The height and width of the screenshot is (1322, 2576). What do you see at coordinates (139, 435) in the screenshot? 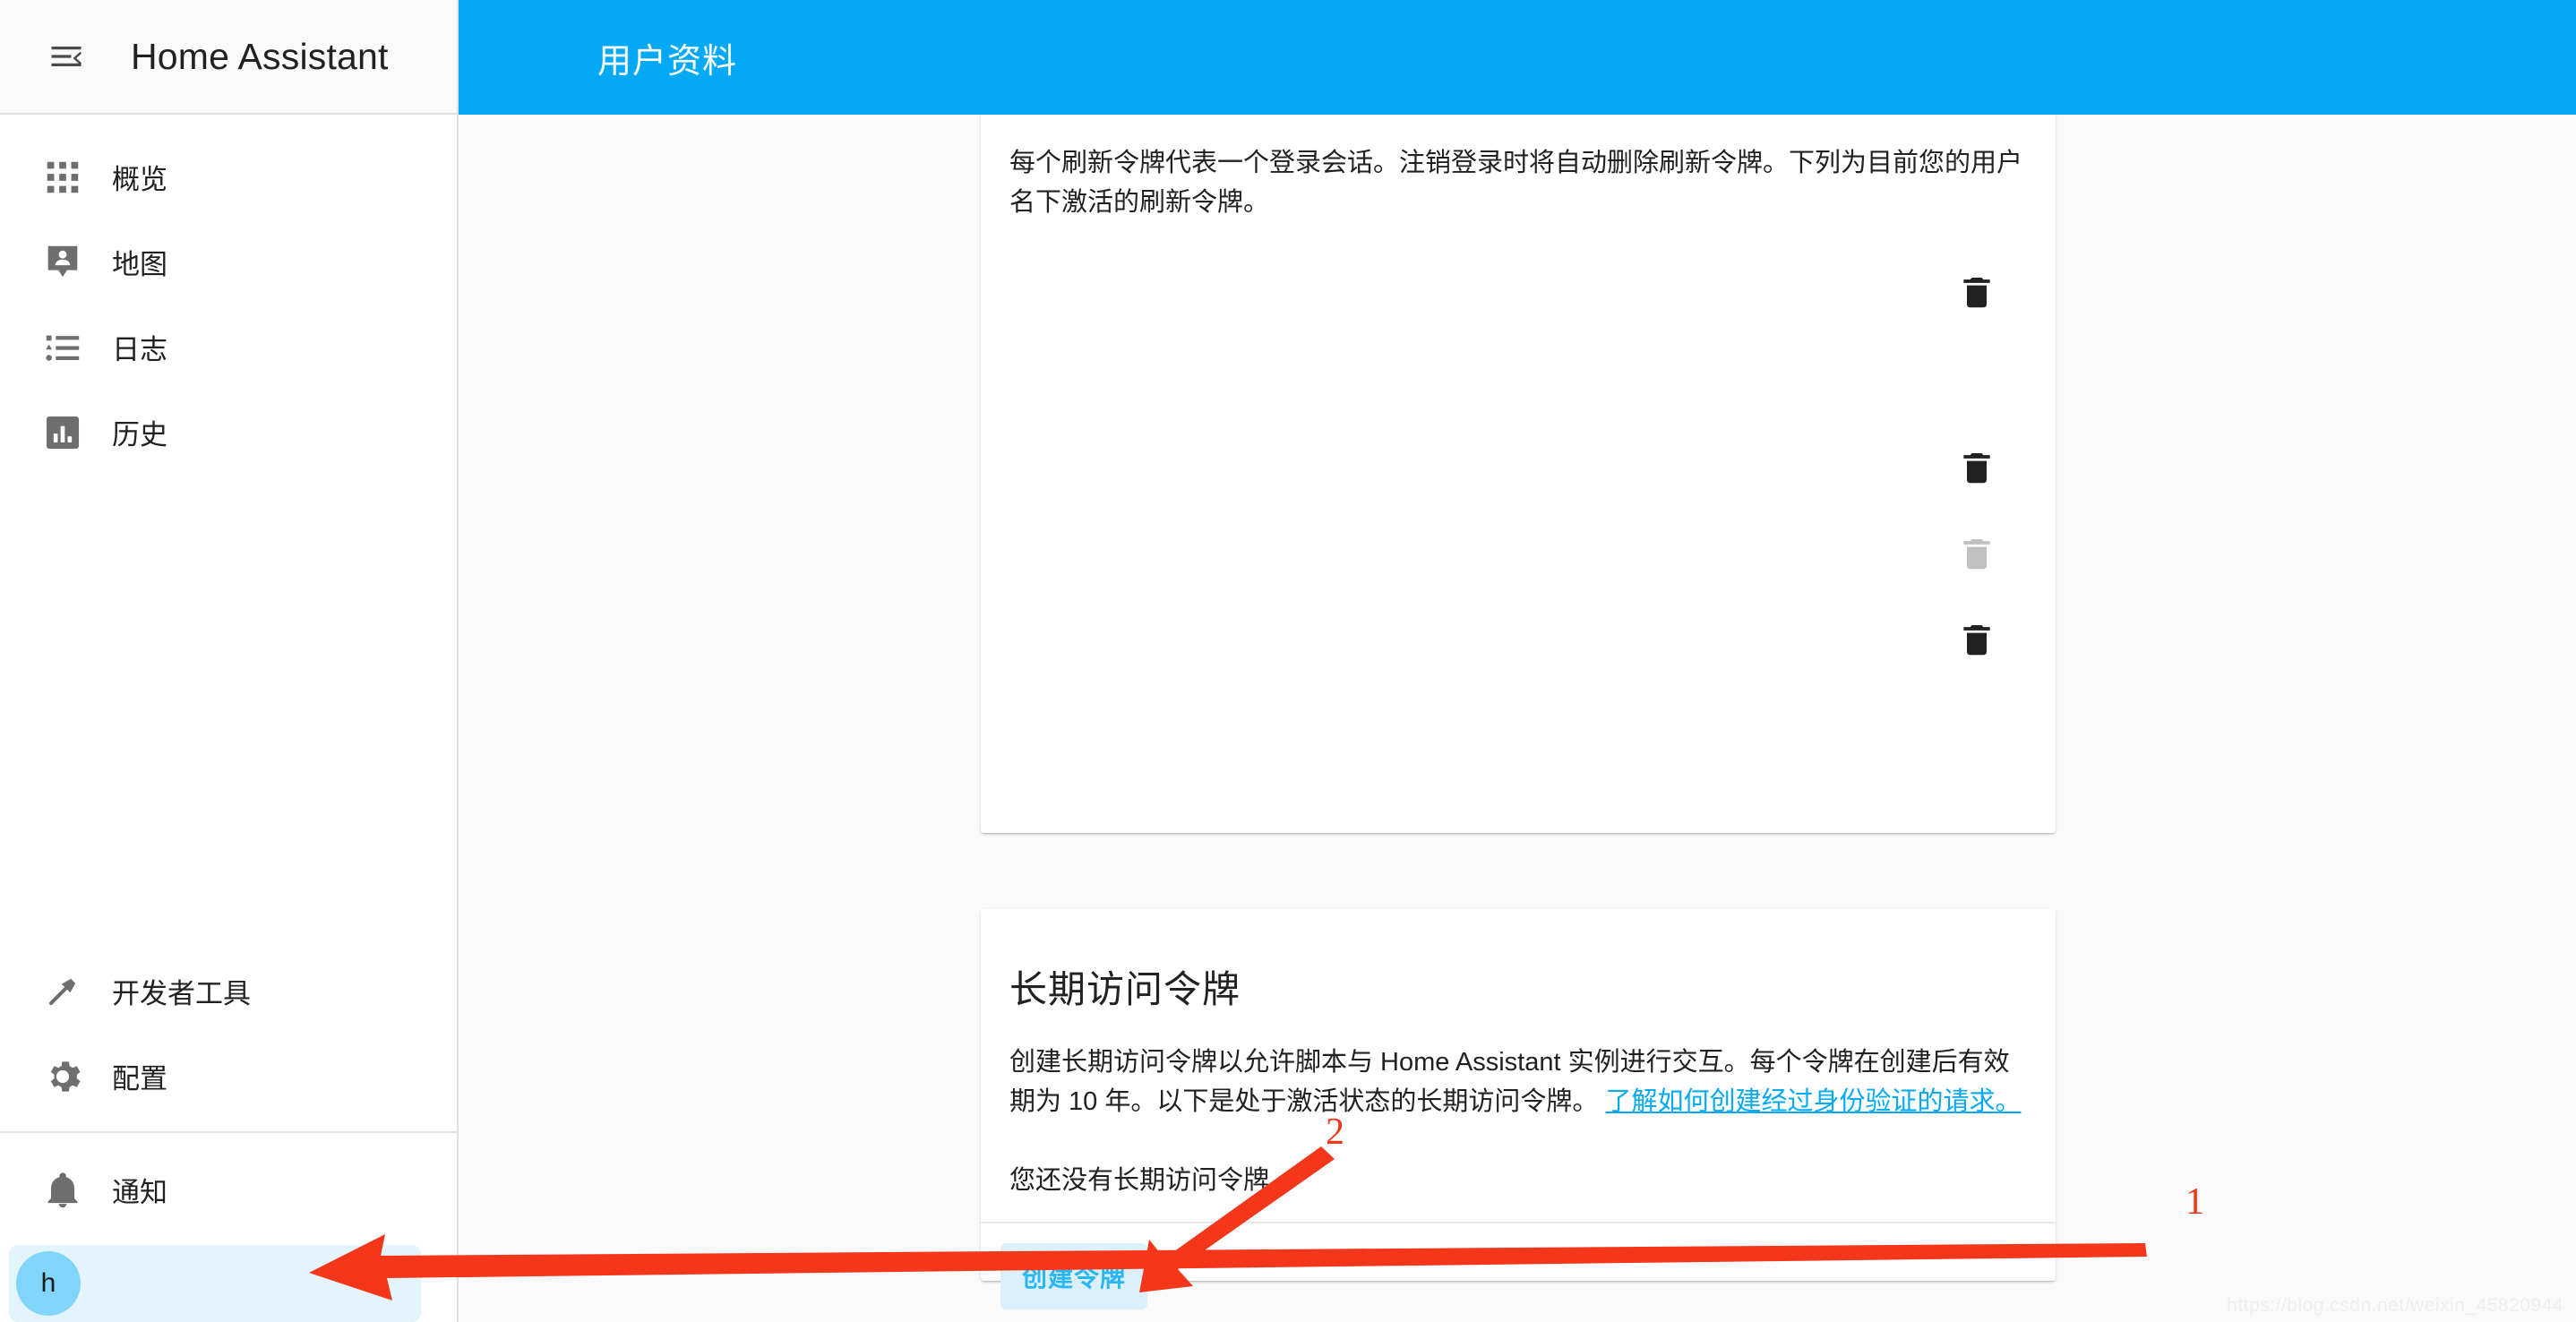
I see `sidebar-item-label: 历史` at bounding box center [139, 435].